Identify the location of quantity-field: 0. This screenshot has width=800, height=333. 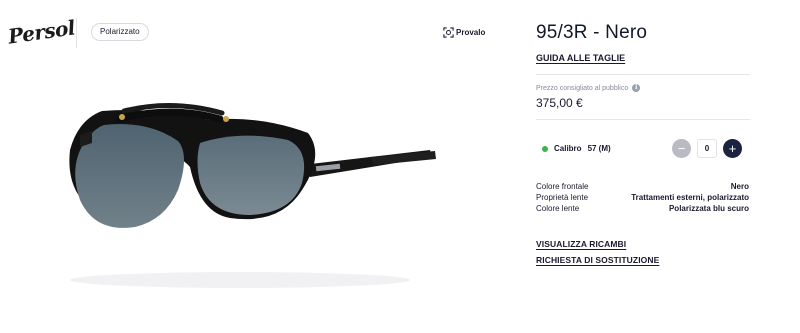
(707, 148).